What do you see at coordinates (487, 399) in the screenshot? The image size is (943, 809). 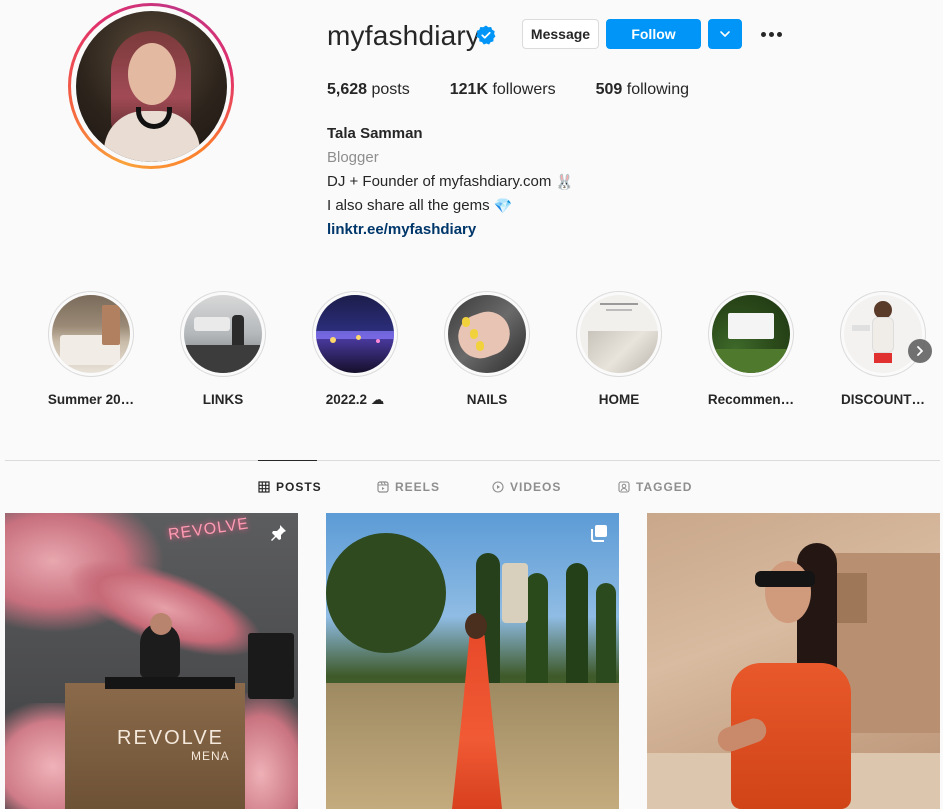 I see `highlight-label: NAILS` at bounding box center [487, 399].